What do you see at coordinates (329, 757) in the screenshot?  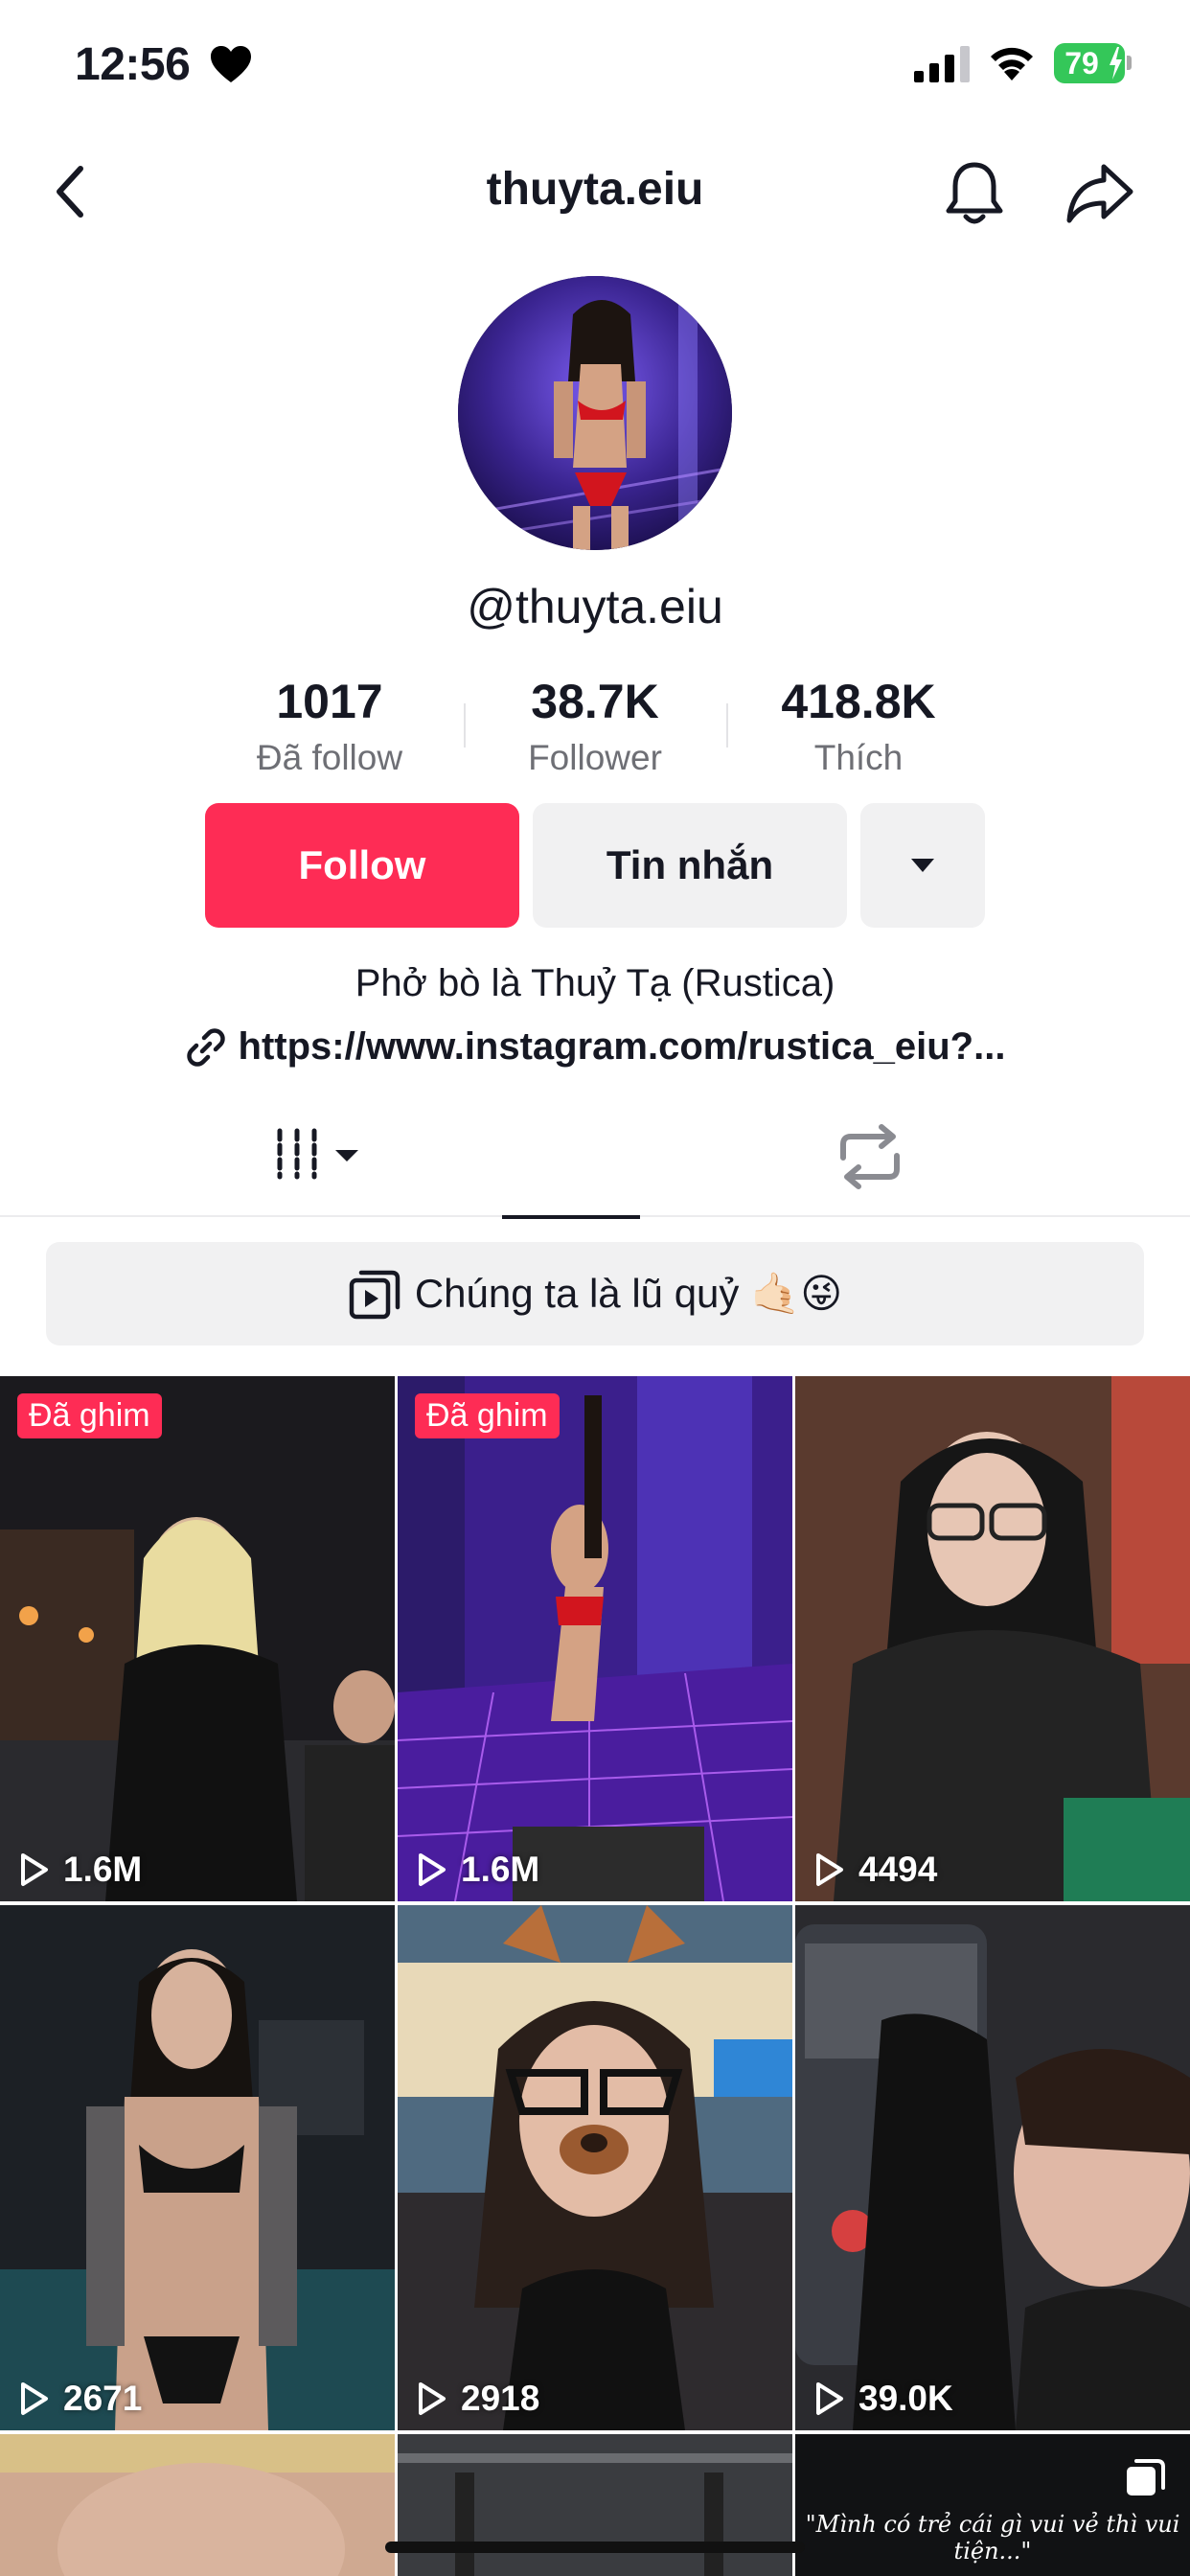 I see `stat-following-label: Đã follow` at bounding box center [329, 757].